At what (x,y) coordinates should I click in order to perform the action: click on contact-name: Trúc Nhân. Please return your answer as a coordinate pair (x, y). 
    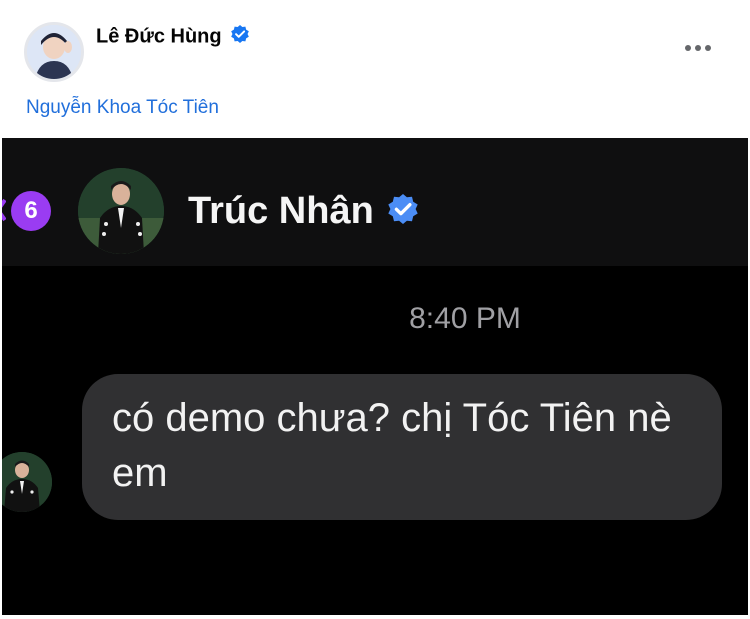
    Looking at the image, I should click on (281, 211).